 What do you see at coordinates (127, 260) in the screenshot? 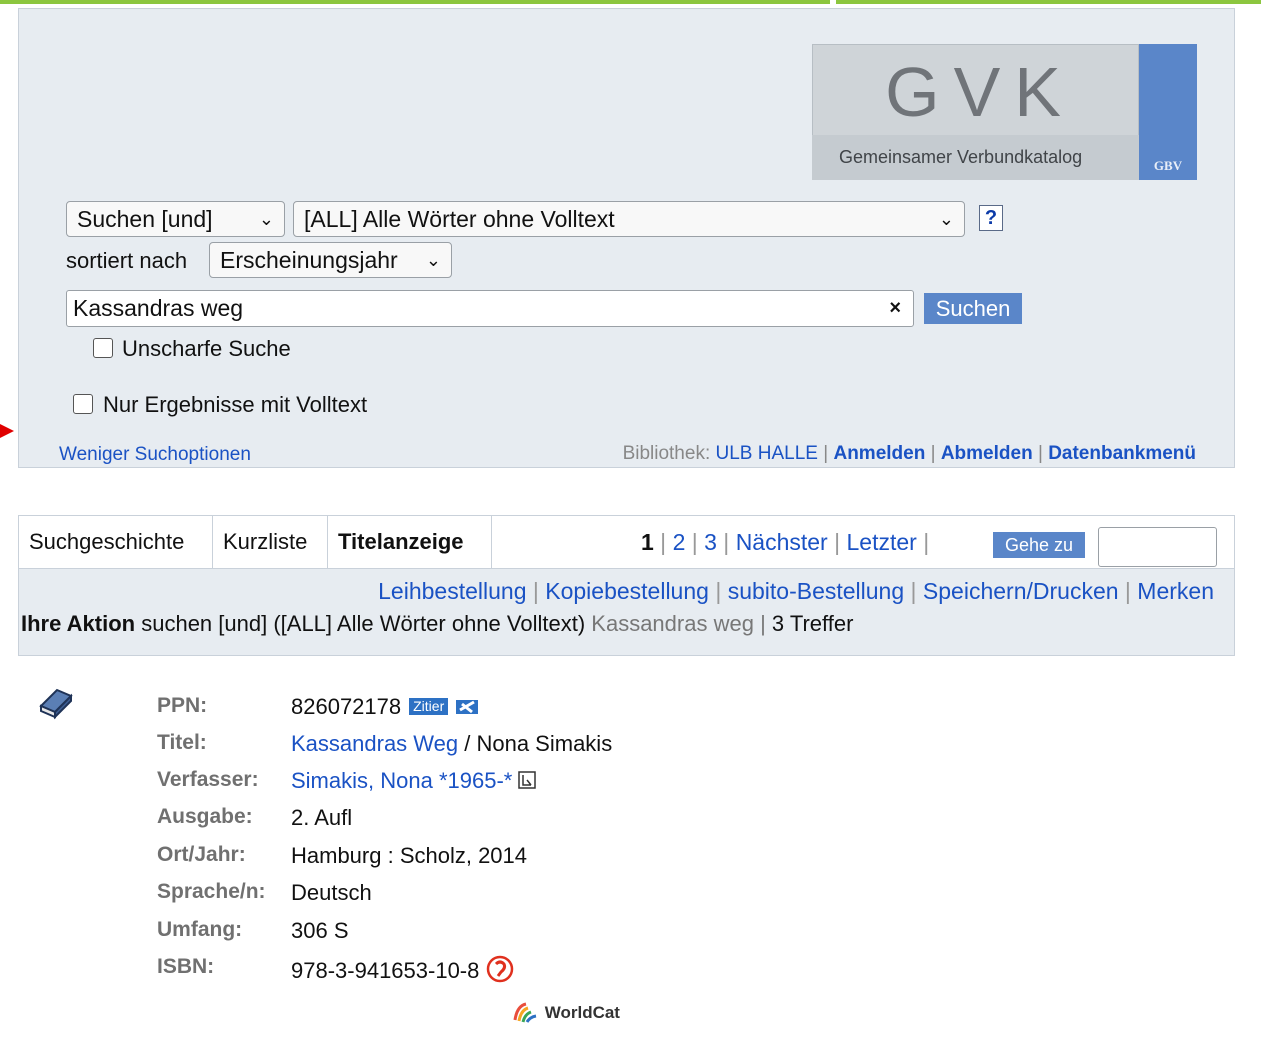
I see `sort-label: sortiert nach` at bounding box center [127, 260].